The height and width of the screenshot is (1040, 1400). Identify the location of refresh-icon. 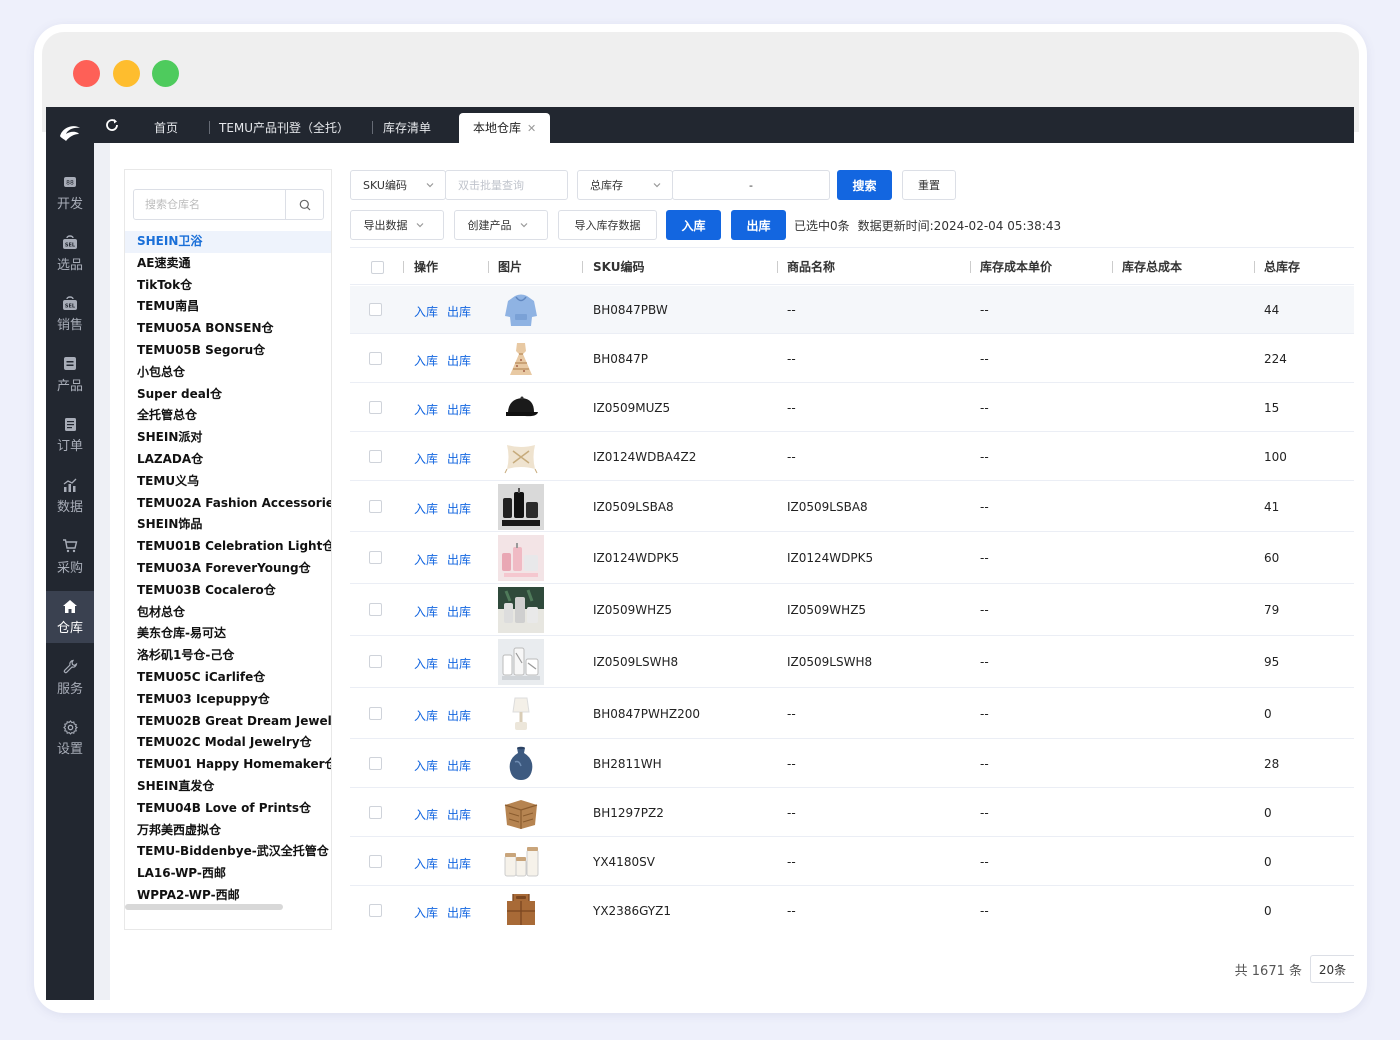
(112, 125).